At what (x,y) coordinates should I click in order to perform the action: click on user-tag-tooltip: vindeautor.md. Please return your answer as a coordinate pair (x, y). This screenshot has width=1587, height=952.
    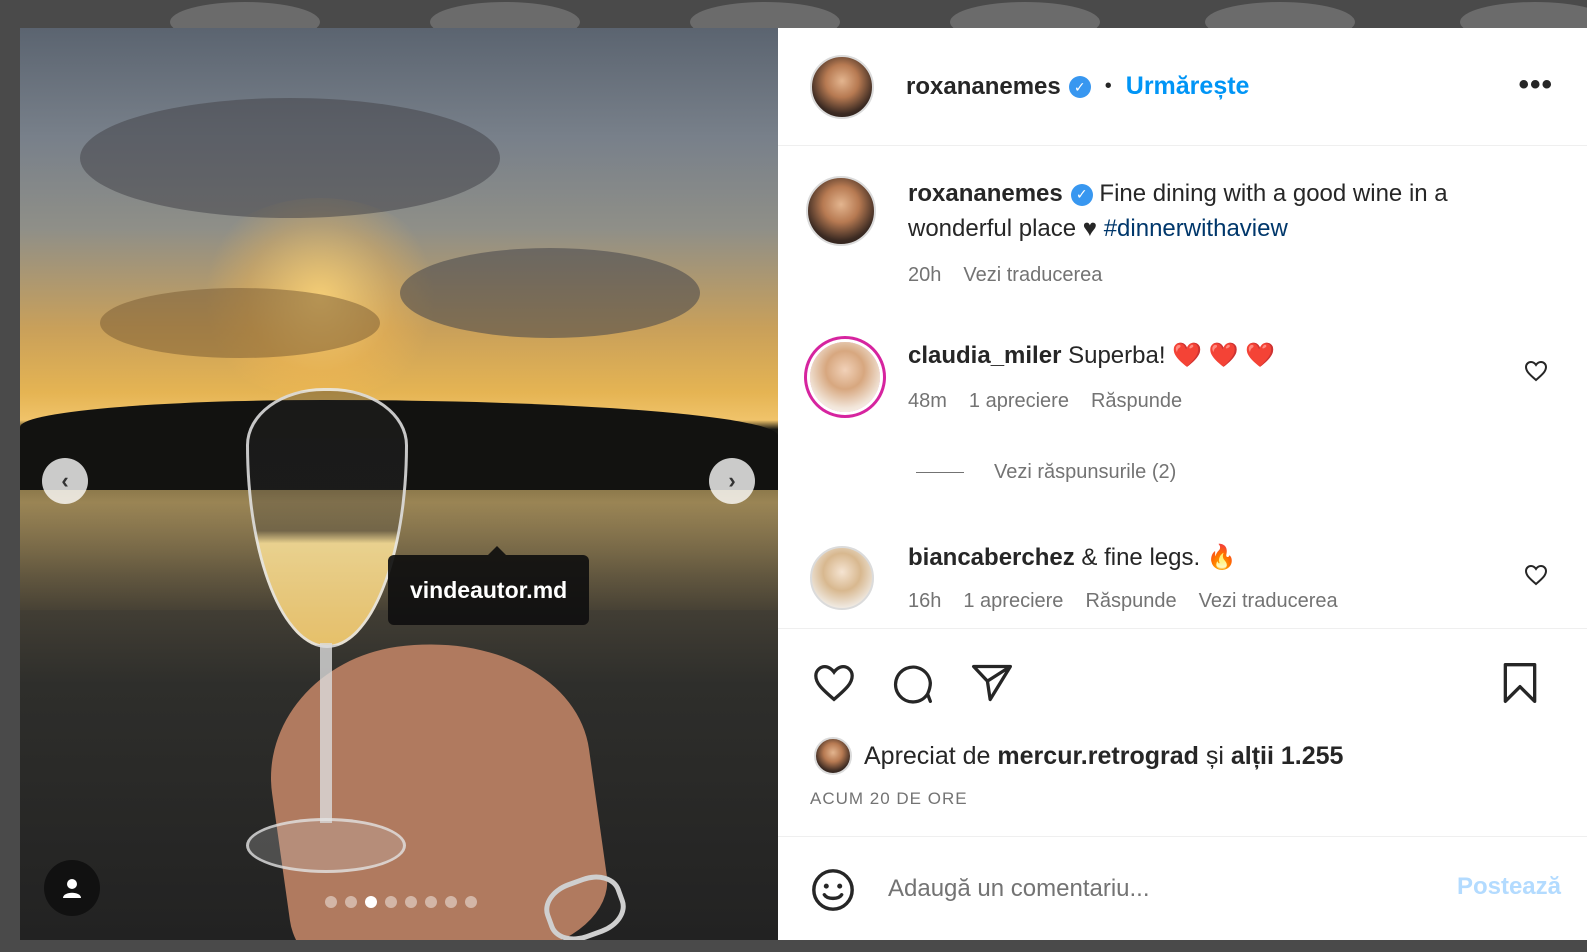
    Looking at the image, I should click on (489, 585).